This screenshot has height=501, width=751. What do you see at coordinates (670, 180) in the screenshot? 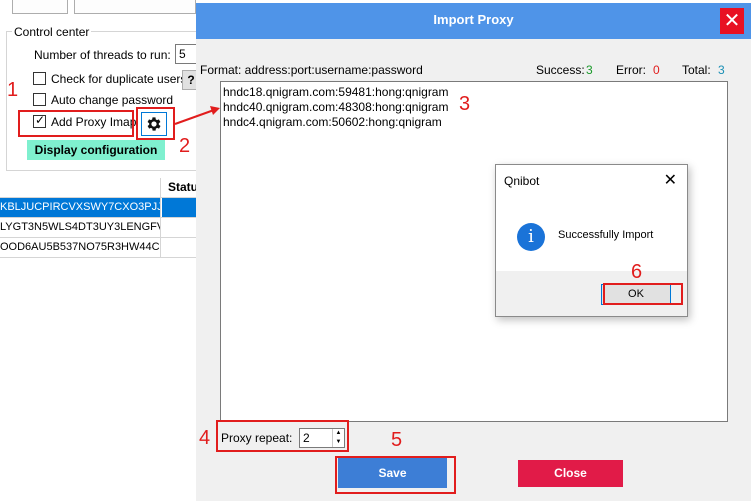
I see `message-box-close-icon: ✕` at bounding box center [670, 180].